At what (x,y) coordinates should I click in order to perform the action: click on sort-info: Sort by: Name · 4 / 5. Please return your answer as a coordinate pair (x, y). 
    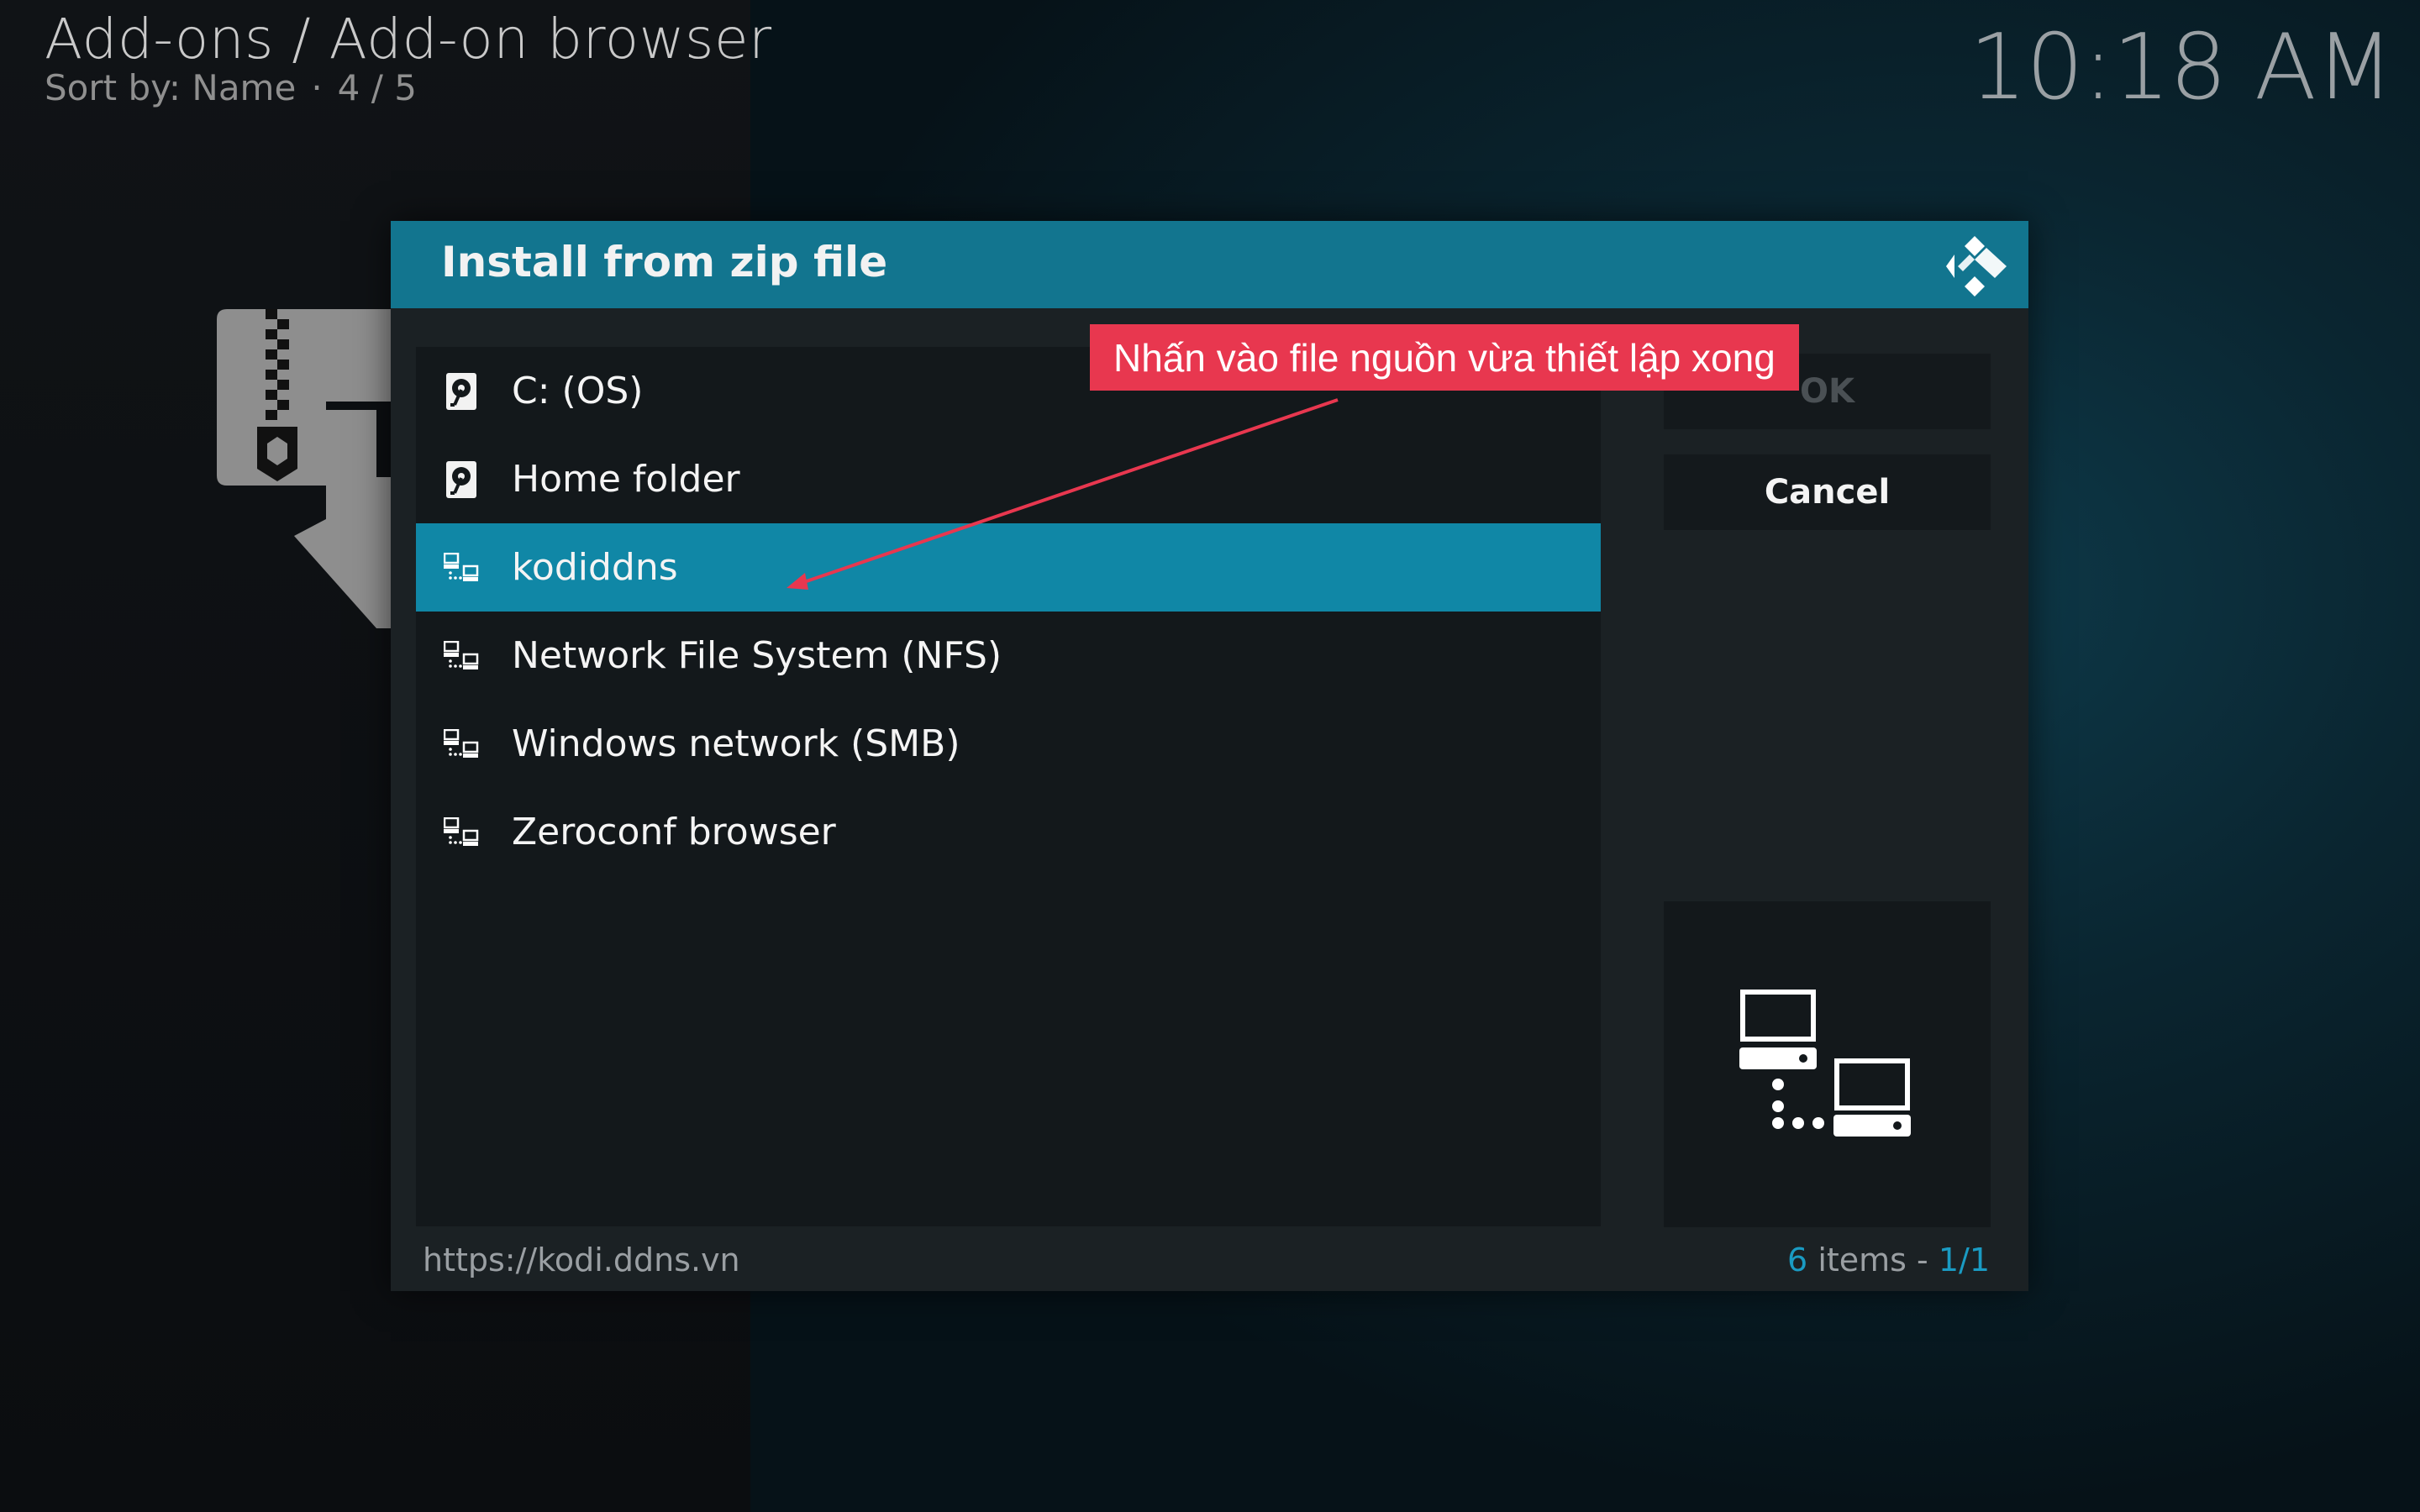
    Looking at the image, I should click on (231, 87).